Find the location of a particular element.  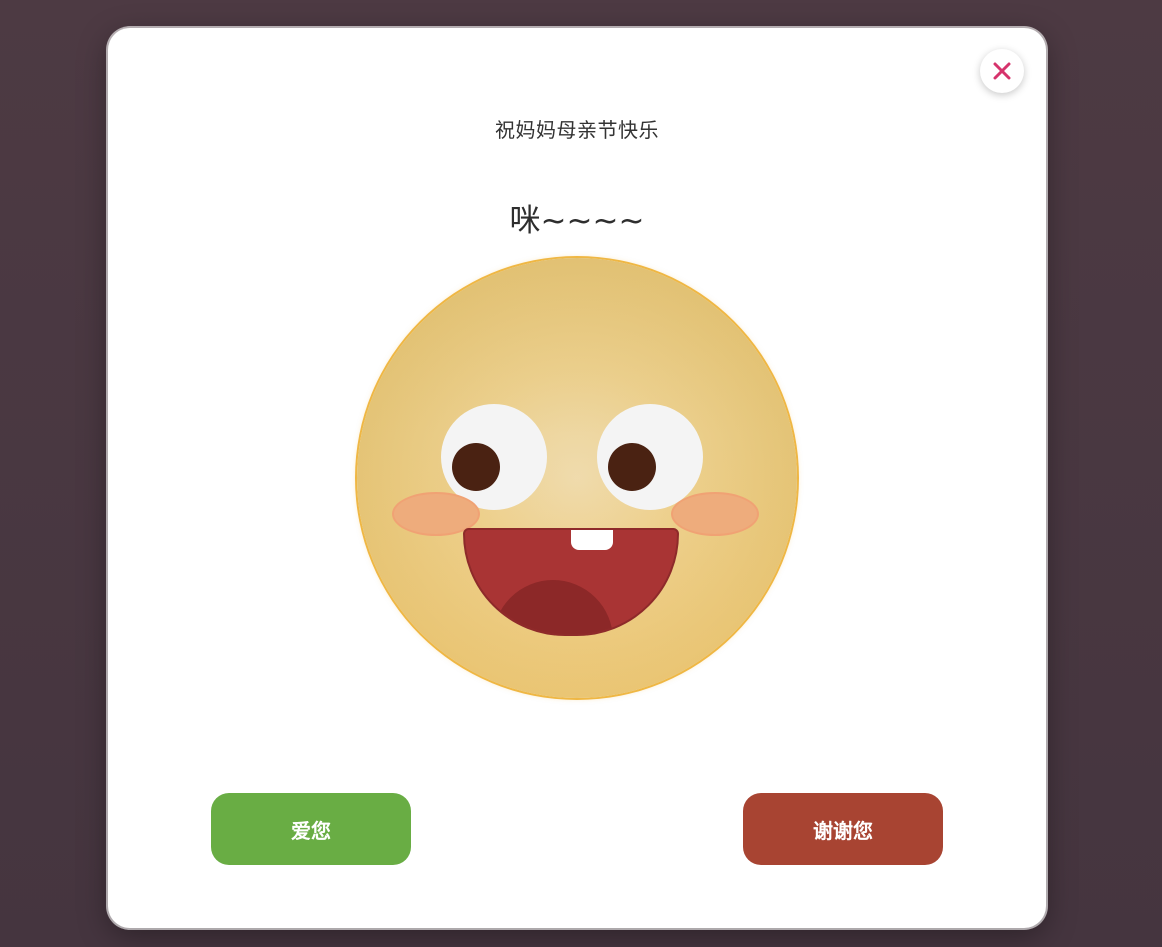

close-icon is located at coordinates (1002, 71).